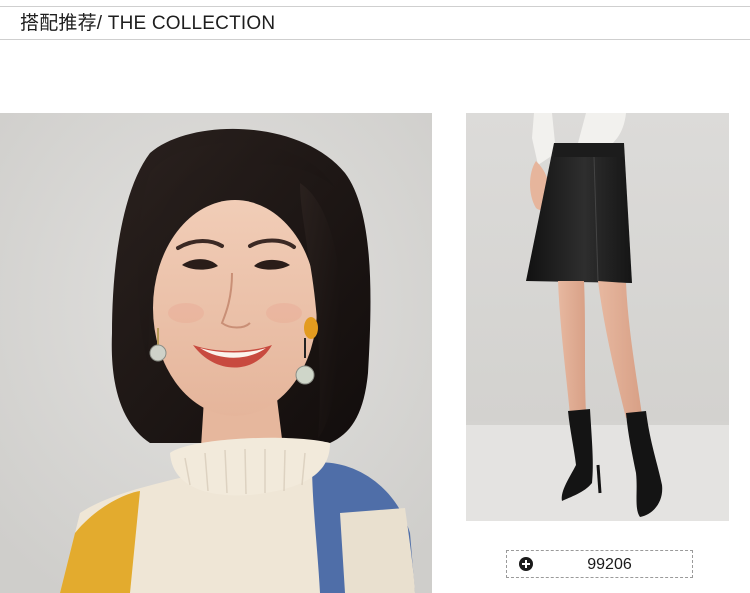 The height and width of the screenshot is (593, 750). What do you see at coordinates (148, 23) in the screenshot?
I see `section-title: 搭配推荐/ THE COLLECTION` at bounding box center [148, 23].